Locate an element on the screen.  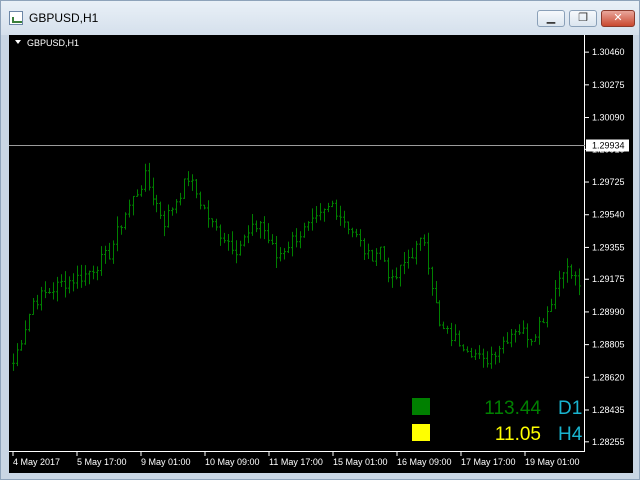
d1-color-swatch is located at coordinates (421, 406).